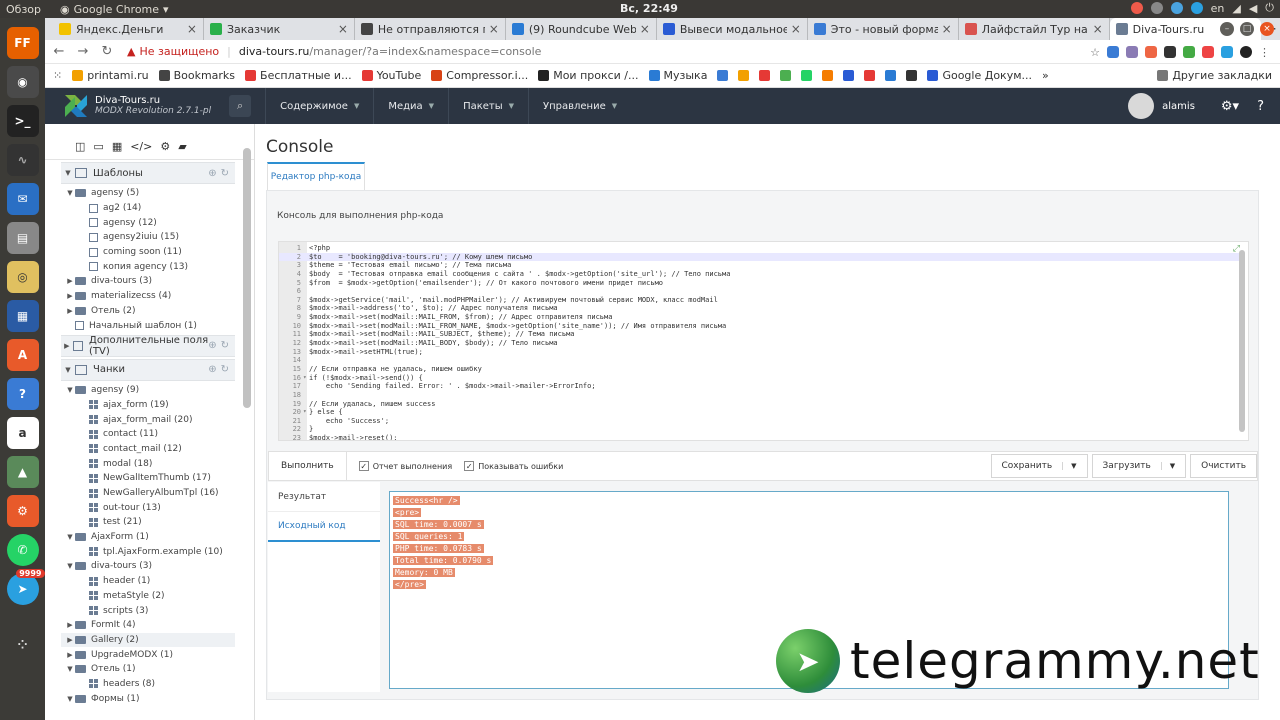  What do you see at coordinates (1223, 466) in the screenshot?
I see `clear-button: Очистить` at bounding box center [1223, 466].